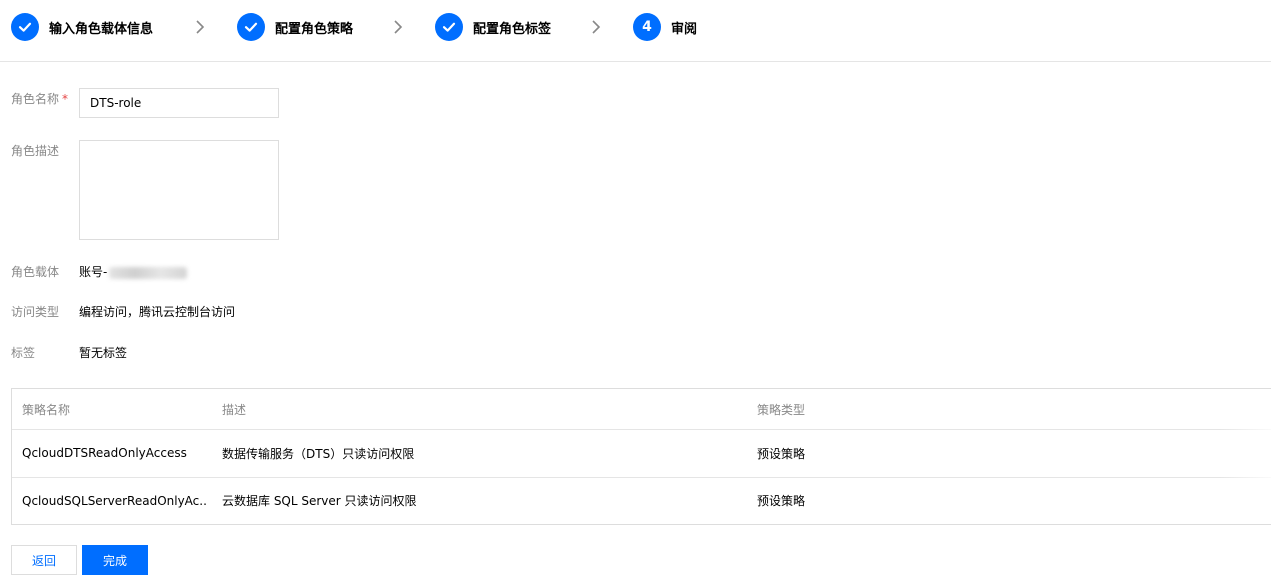 The height and width of the screenshot is (584, 1271). I want to click on step-3: 配置角色标签, so click(493, 27).